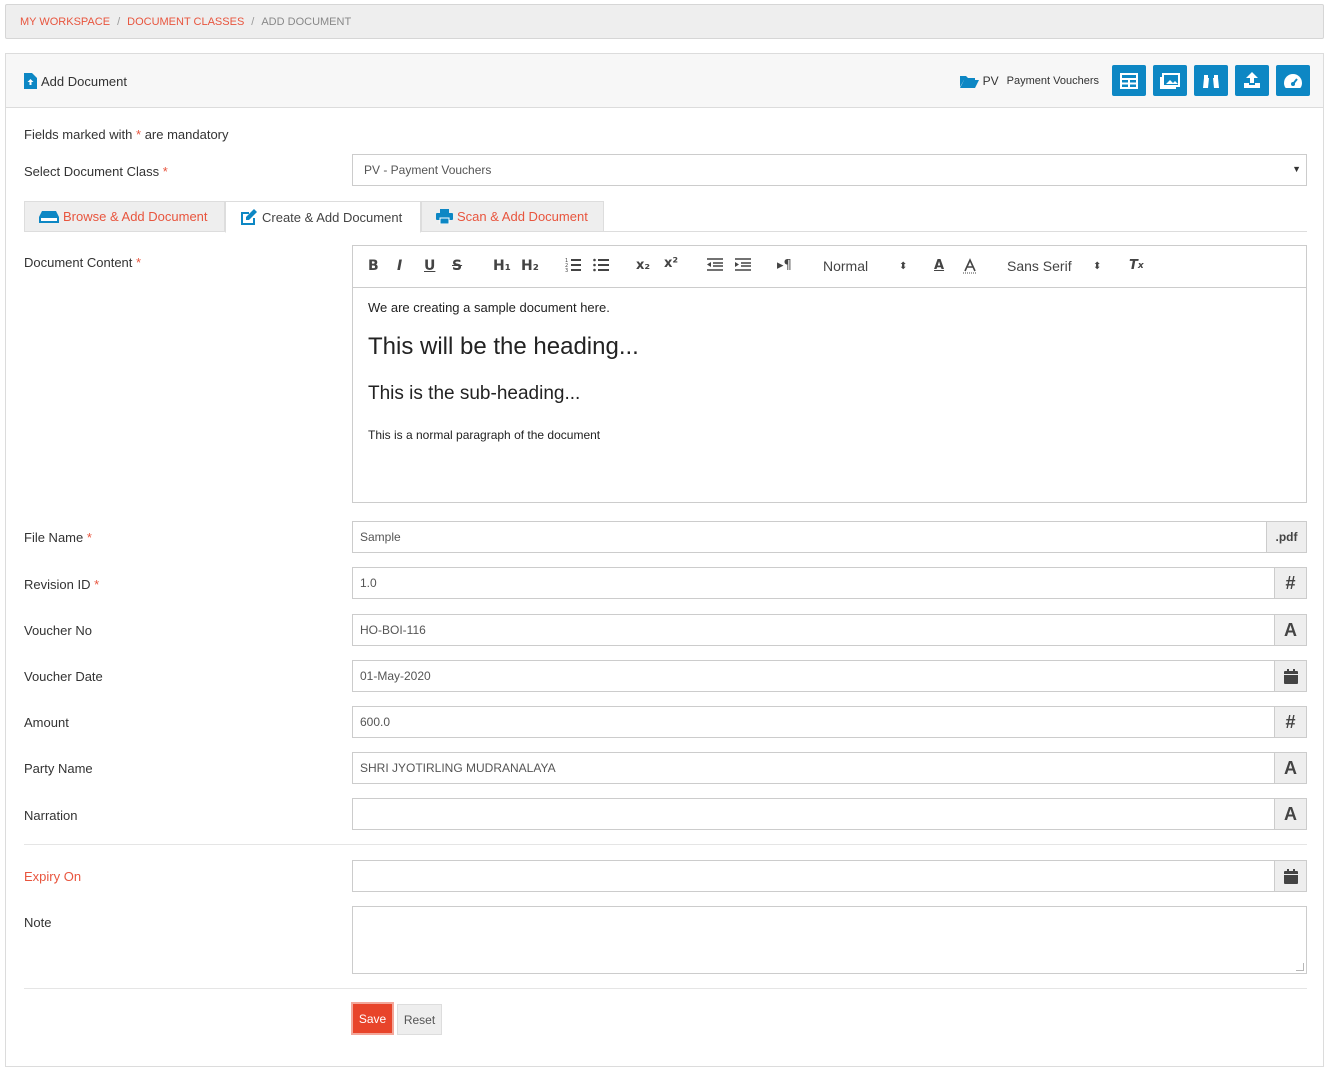  Describe the element at coordinates (1170, 80) in the screenshot. I see `gallery-view-button` at that location.